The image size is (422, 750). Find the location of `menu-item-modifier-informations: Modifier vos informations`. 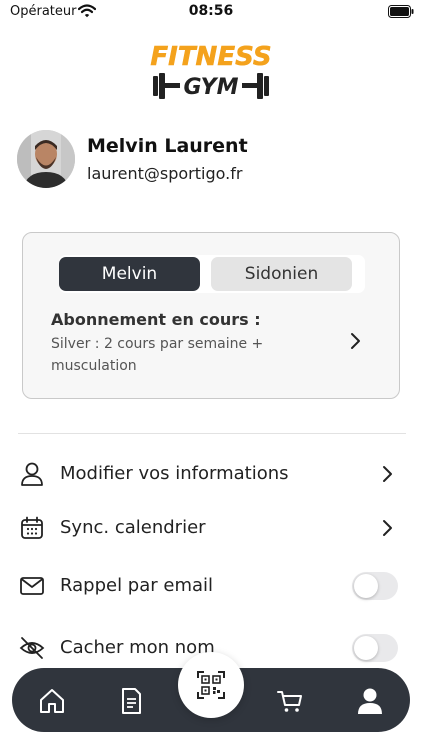

menu-item-modifier-informations: Modifier vos informations is located at coordinates (211, 474).